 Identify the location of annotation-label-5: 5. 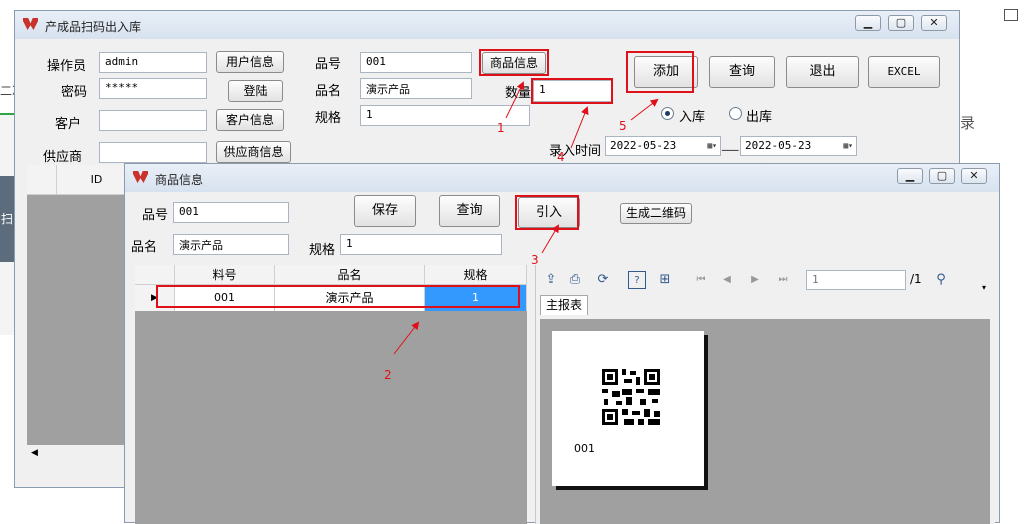
(623, 126).